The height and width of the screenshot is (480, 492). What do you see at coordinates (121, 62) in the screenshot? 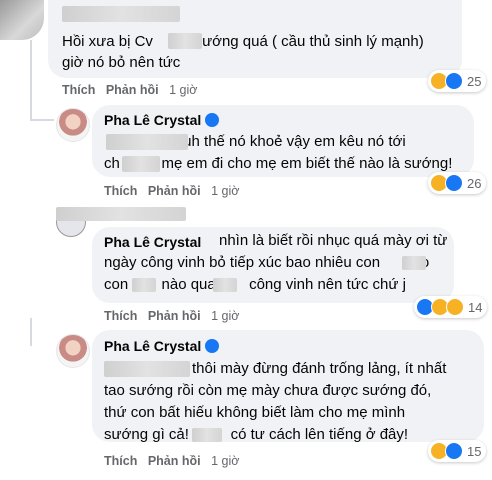
I see `comment-text-line: giờ nó bỏ nên tức` at bounding box center [121, 62].